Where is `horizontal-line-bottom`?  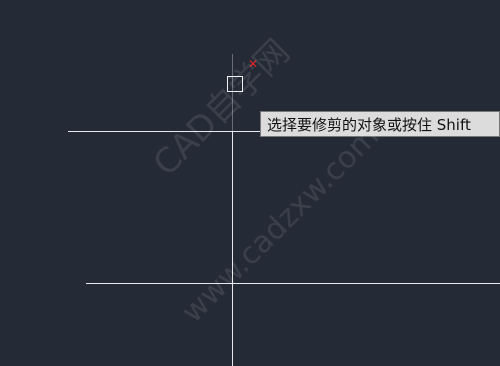 horizontal-line-bottom is located at coordinates (293, 283).